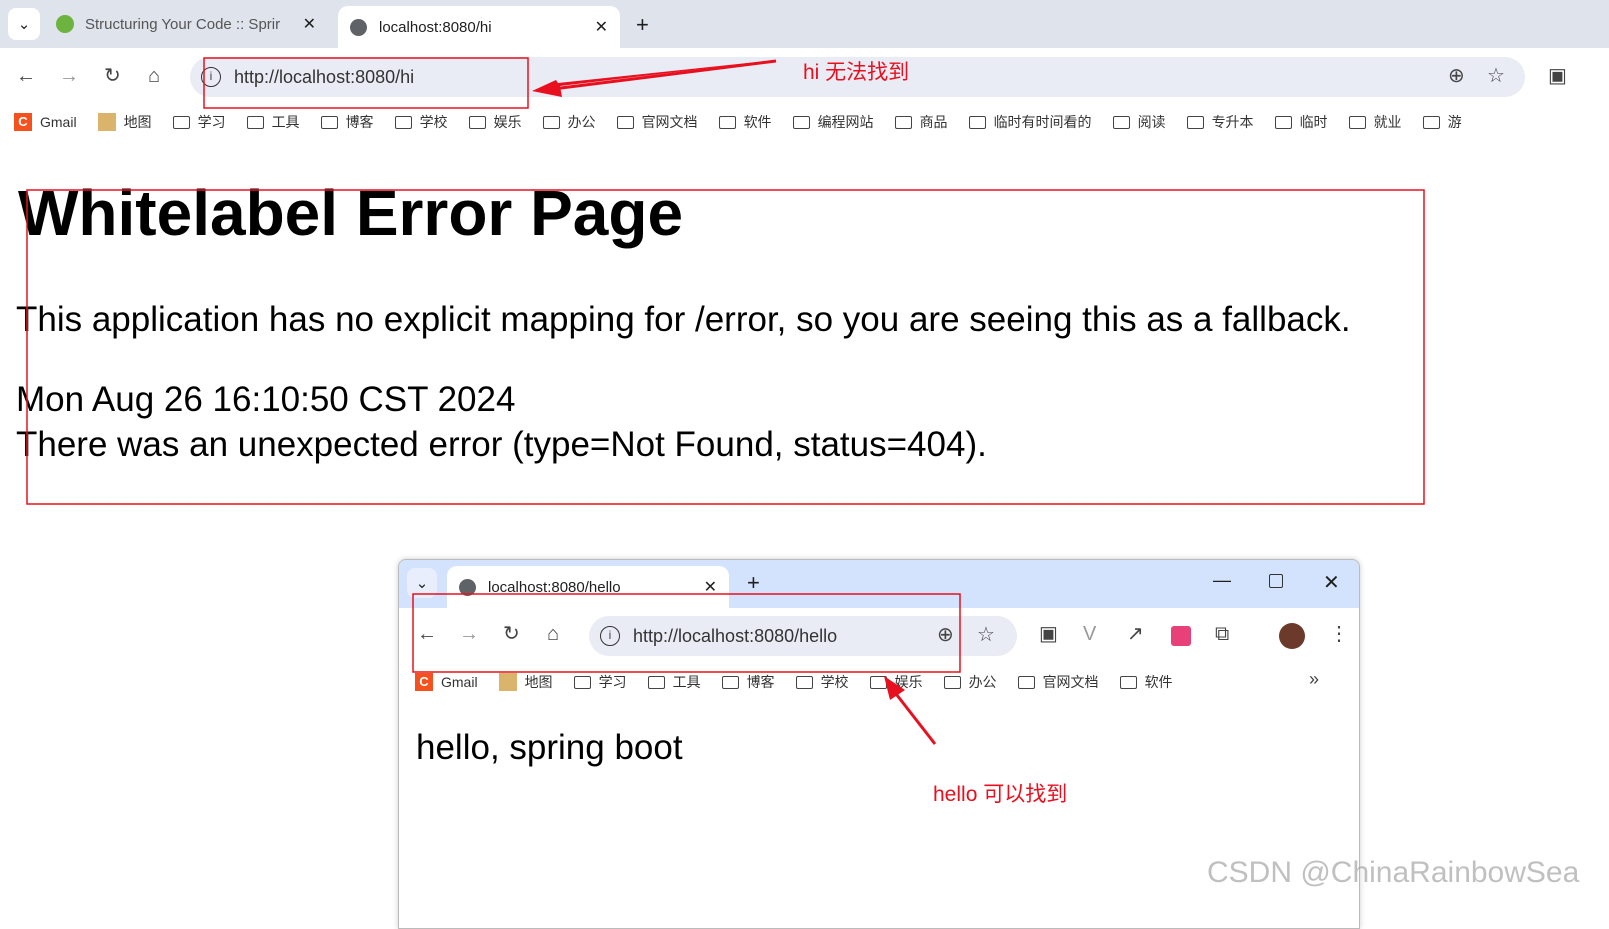 The height and width of the screenshot is (929, 1609). What do you see at coordinates (856, 72) in the screenshot?
I see `annotation-hi: hi 无法找到` at bounding box center [856, 72].